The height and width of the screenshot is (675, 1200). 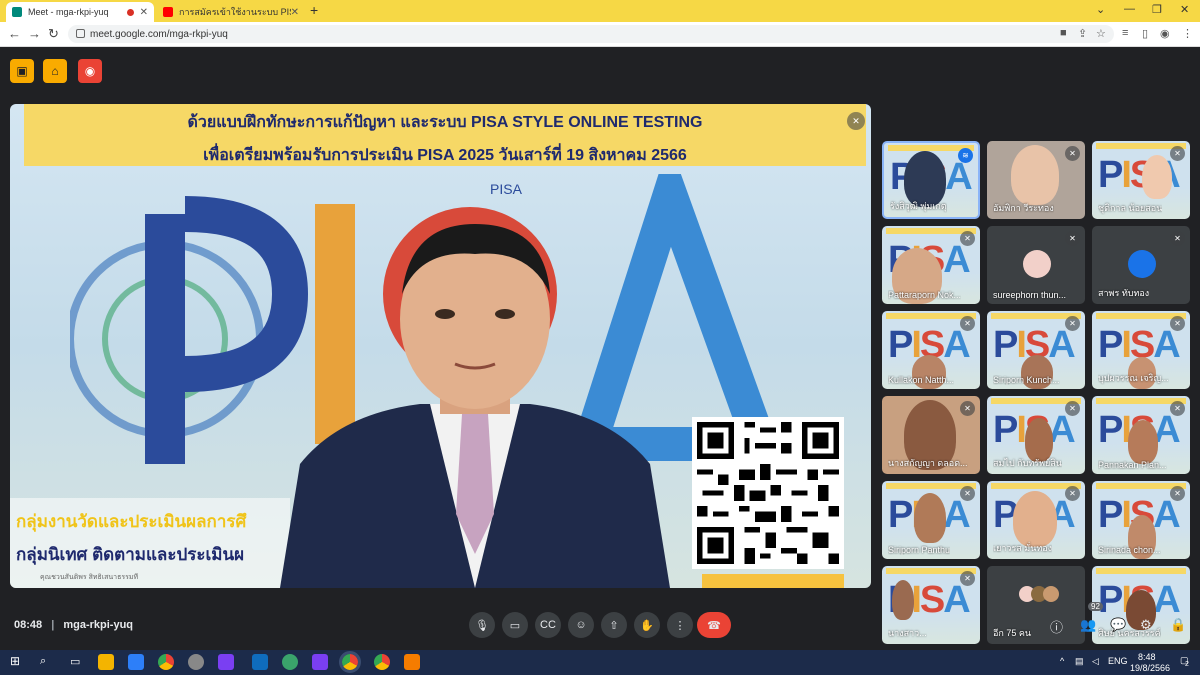 I want to click on url-field: meet.google.com/mga-rkpi-yuq, so click(x=591, y=34).